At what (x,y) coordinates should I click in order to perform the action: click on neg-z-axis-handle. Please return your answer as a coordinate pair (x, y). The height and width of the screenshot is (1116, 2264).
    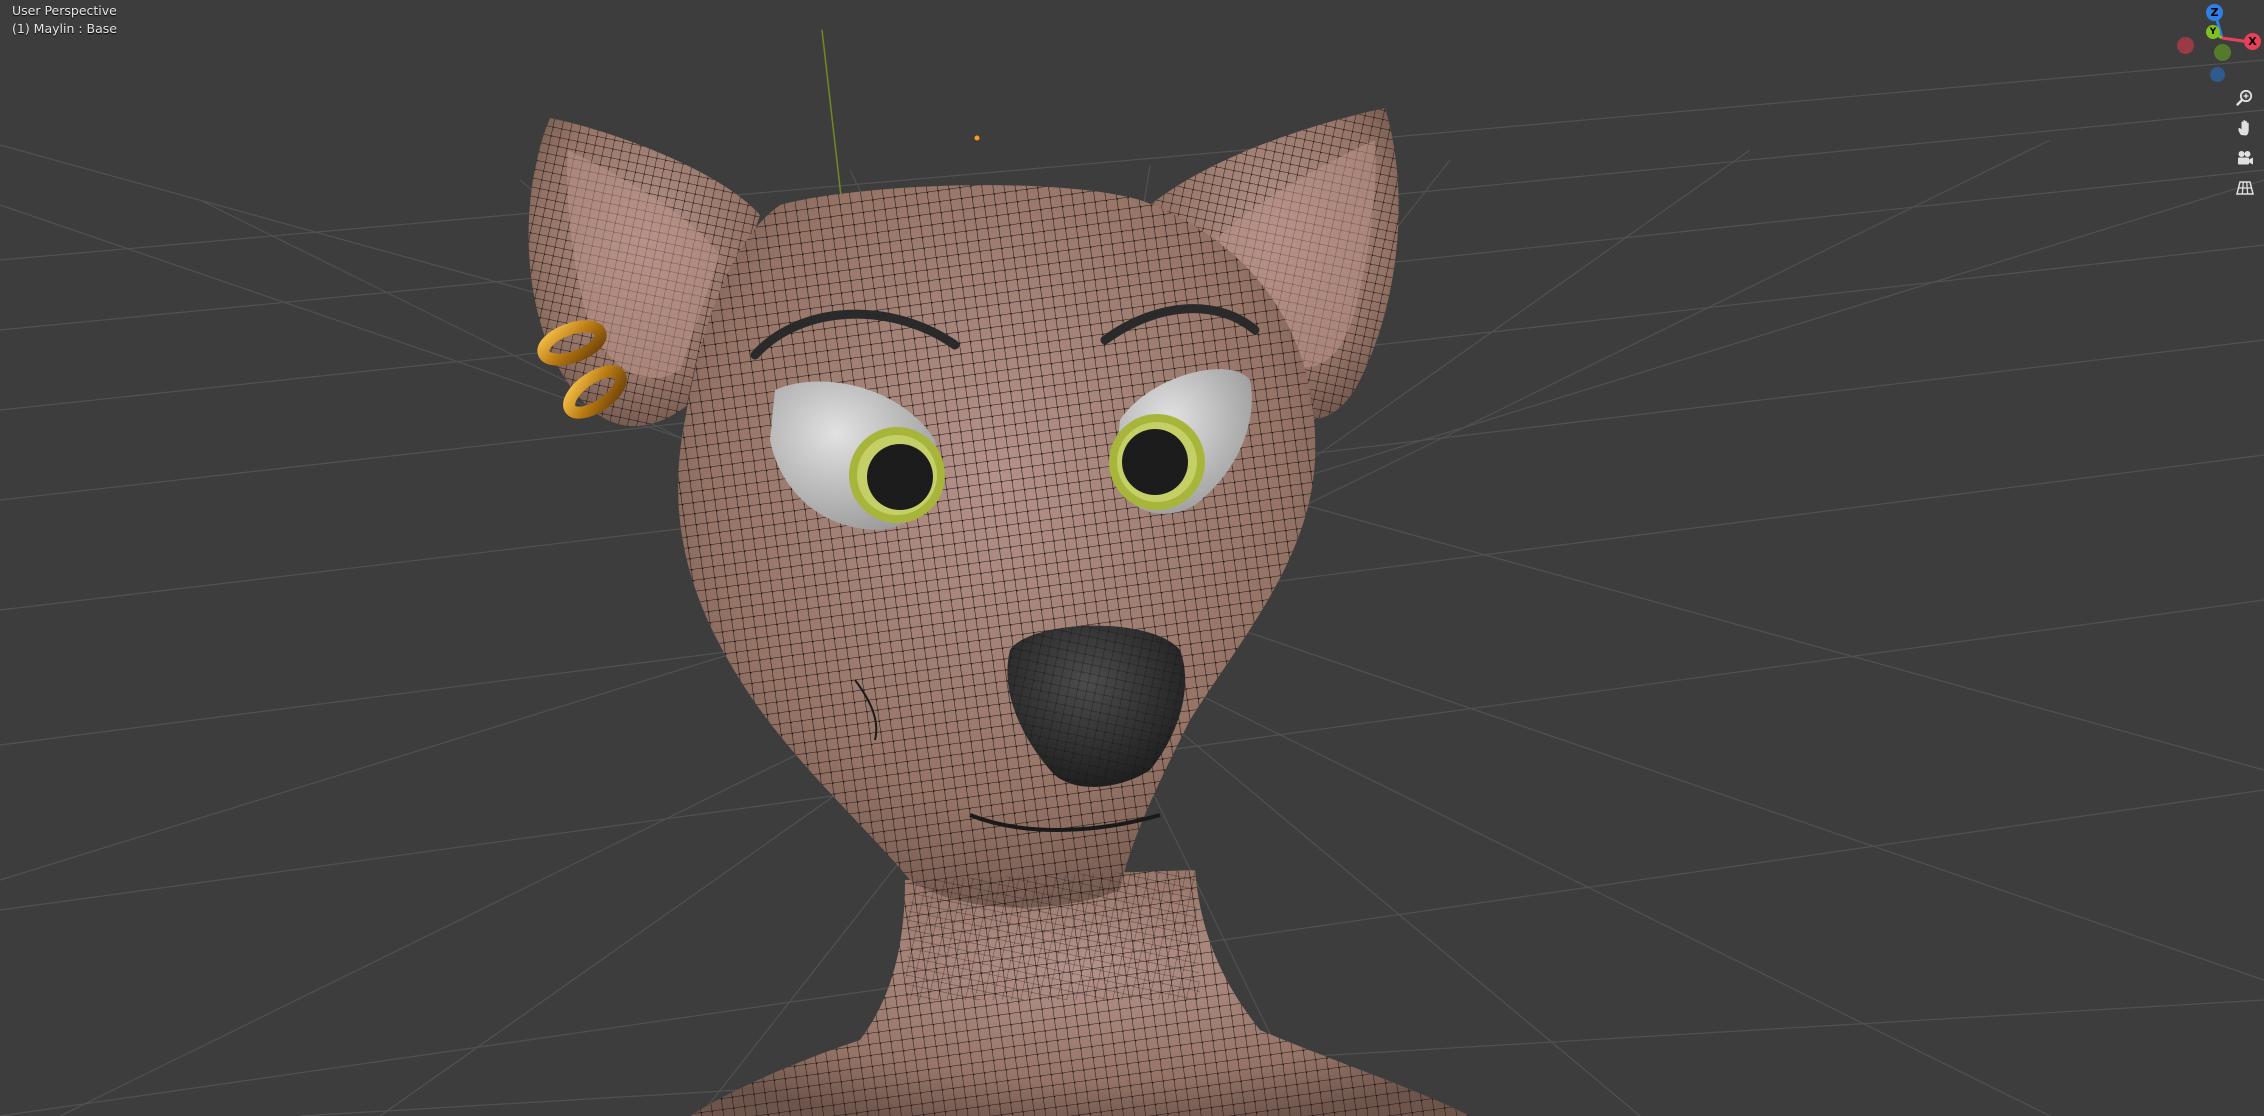
    Looking at the image, I should click on (2217, 74).